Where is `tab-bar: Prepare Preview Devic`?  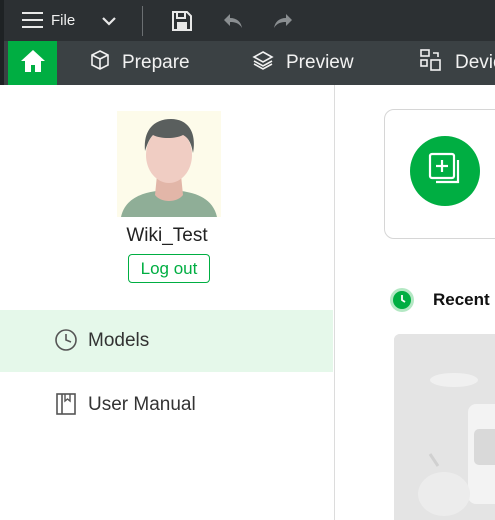 tab-bar: Prepare Preview Devic is located at coordinates (247, 63).